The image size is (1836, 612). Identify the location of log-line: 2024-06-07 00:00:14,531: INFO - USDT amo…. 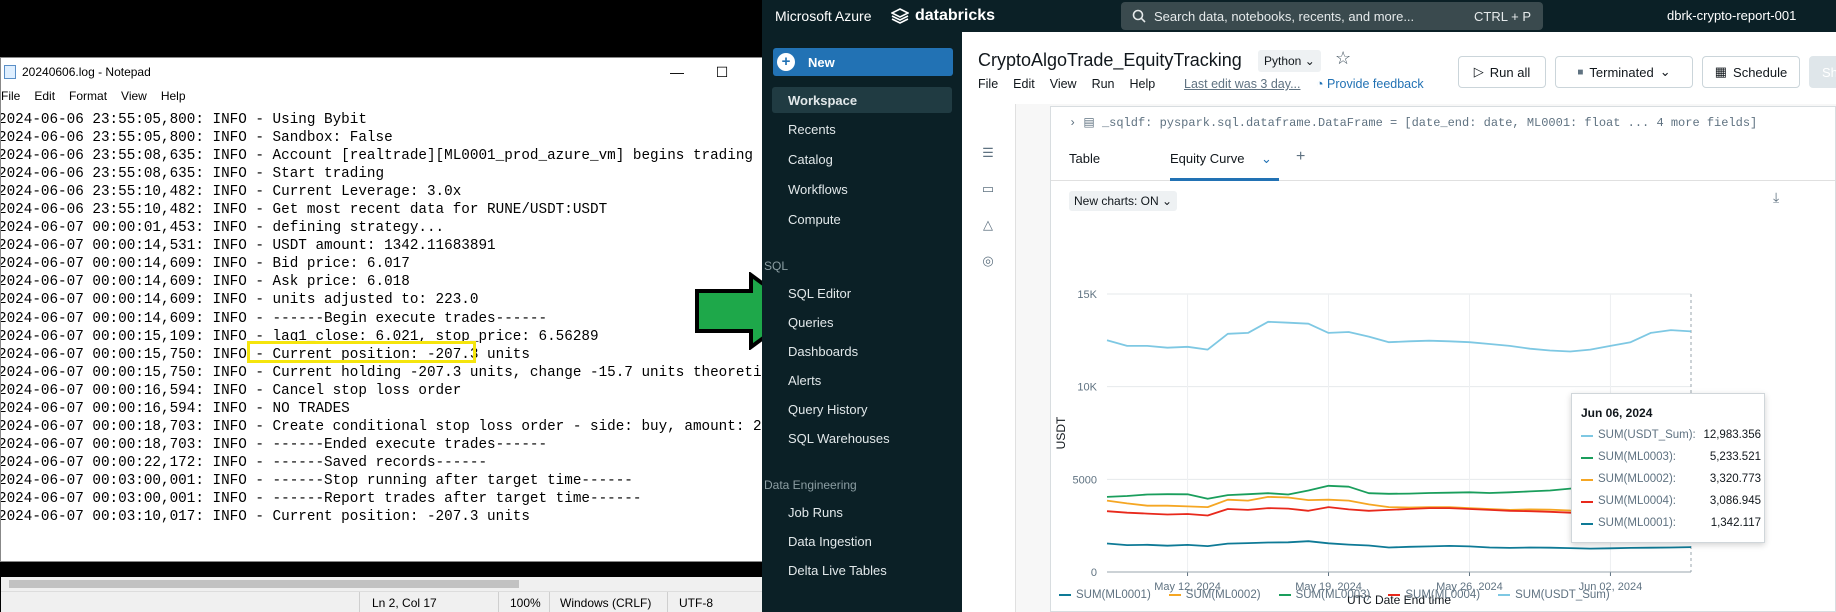
(248, 246).